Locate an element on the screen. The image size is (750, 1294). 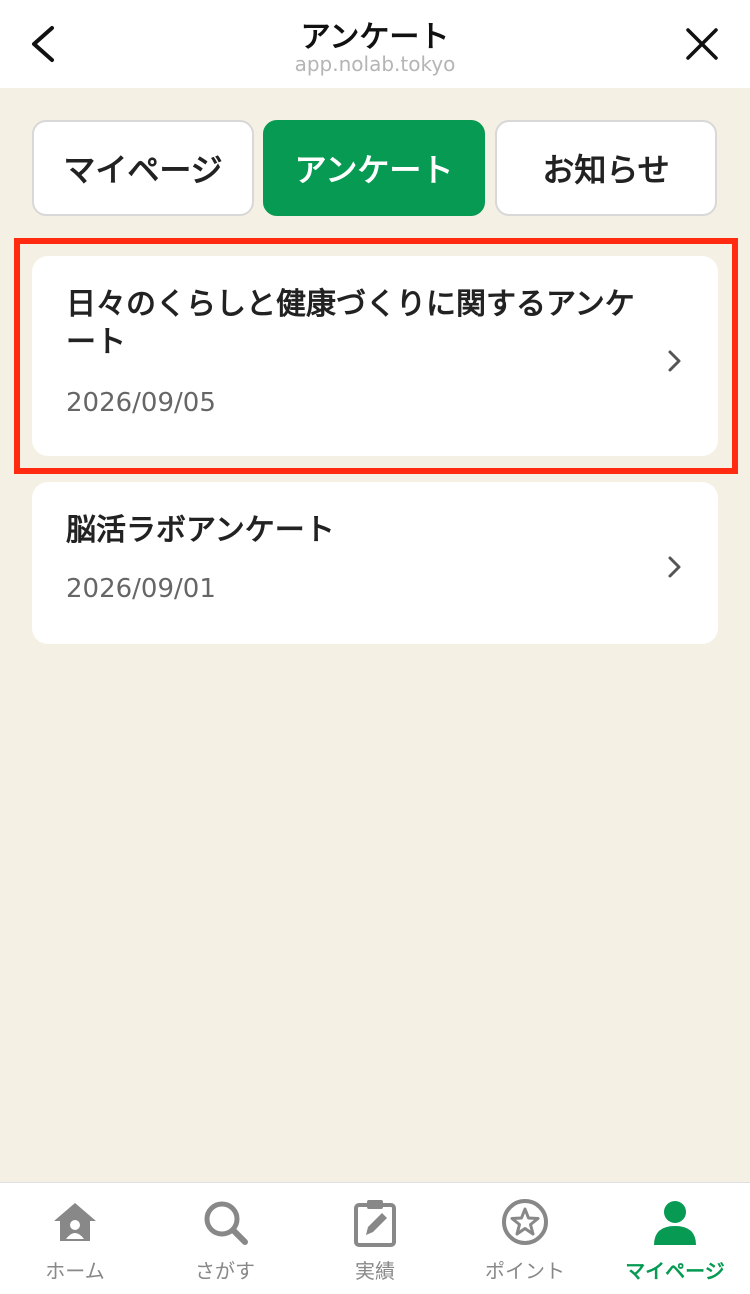
nav-home: ホーム is located at coordinates (75, 1238).